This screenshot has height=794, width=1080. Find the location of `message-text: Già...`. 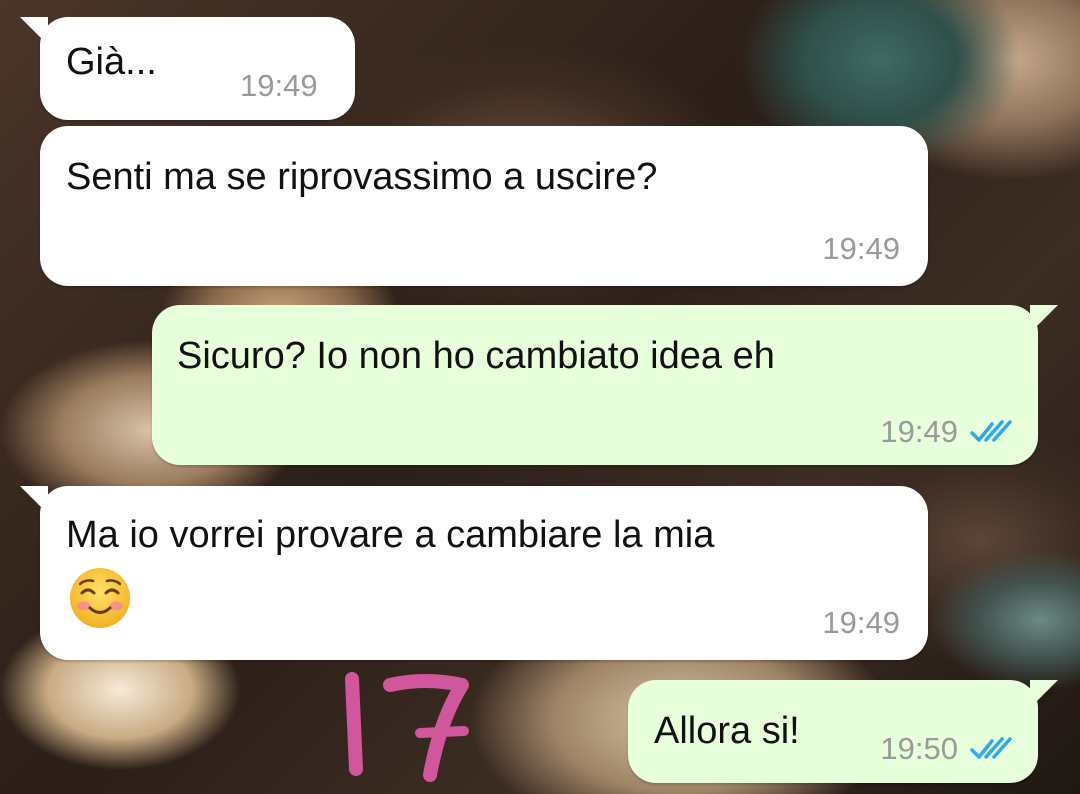

message-text: Già... is located at coordinates (111, 62).